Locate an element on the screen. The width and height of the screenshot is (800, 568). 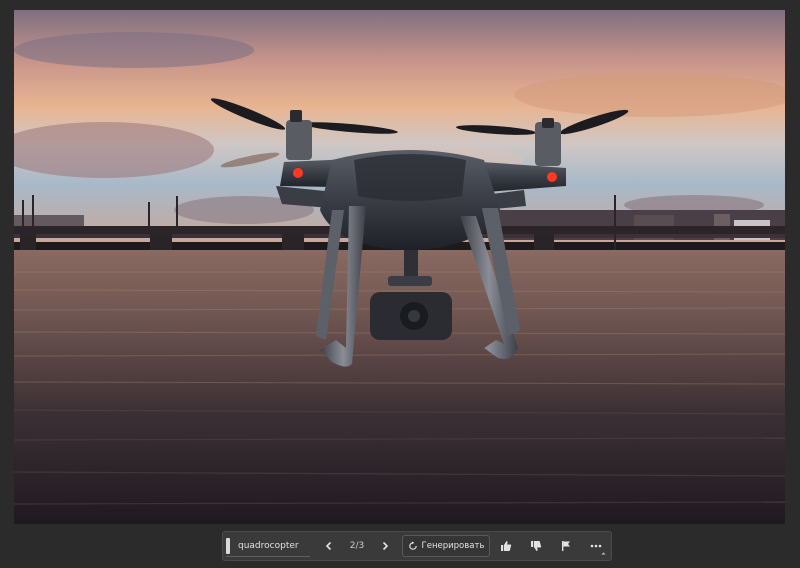
drag-handle is located at coordinates (228, 546).